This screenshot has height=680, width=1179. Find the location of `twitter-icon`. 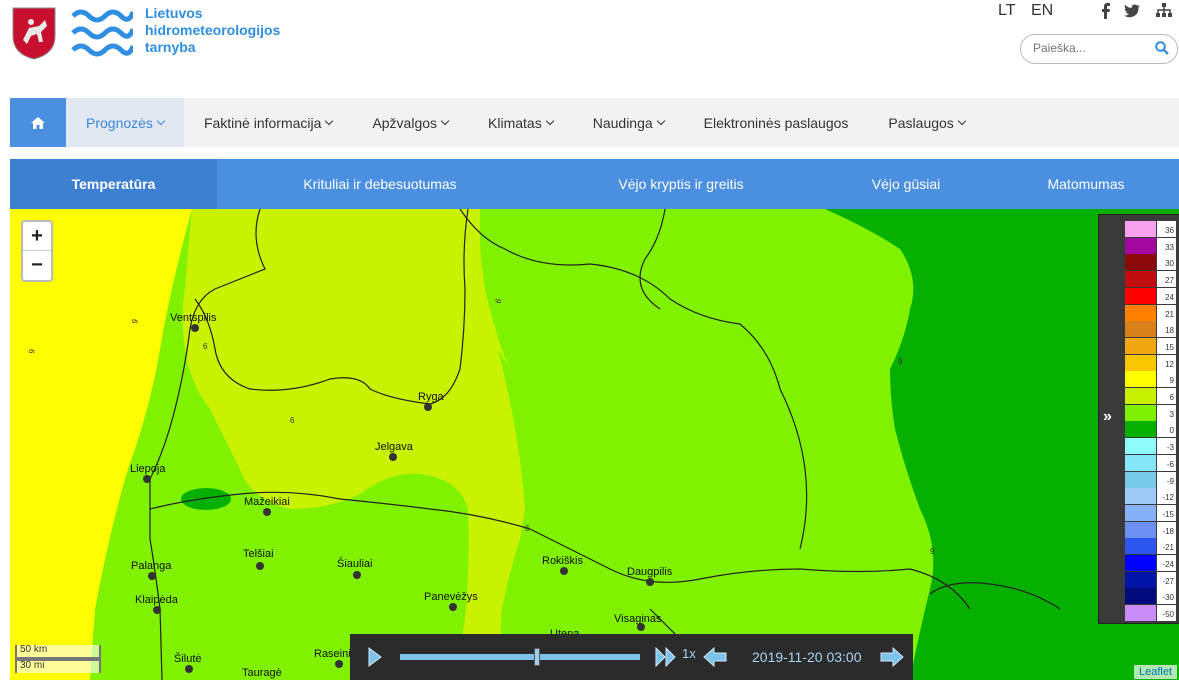

twitter-icon is located at coordinates (1132, 11).